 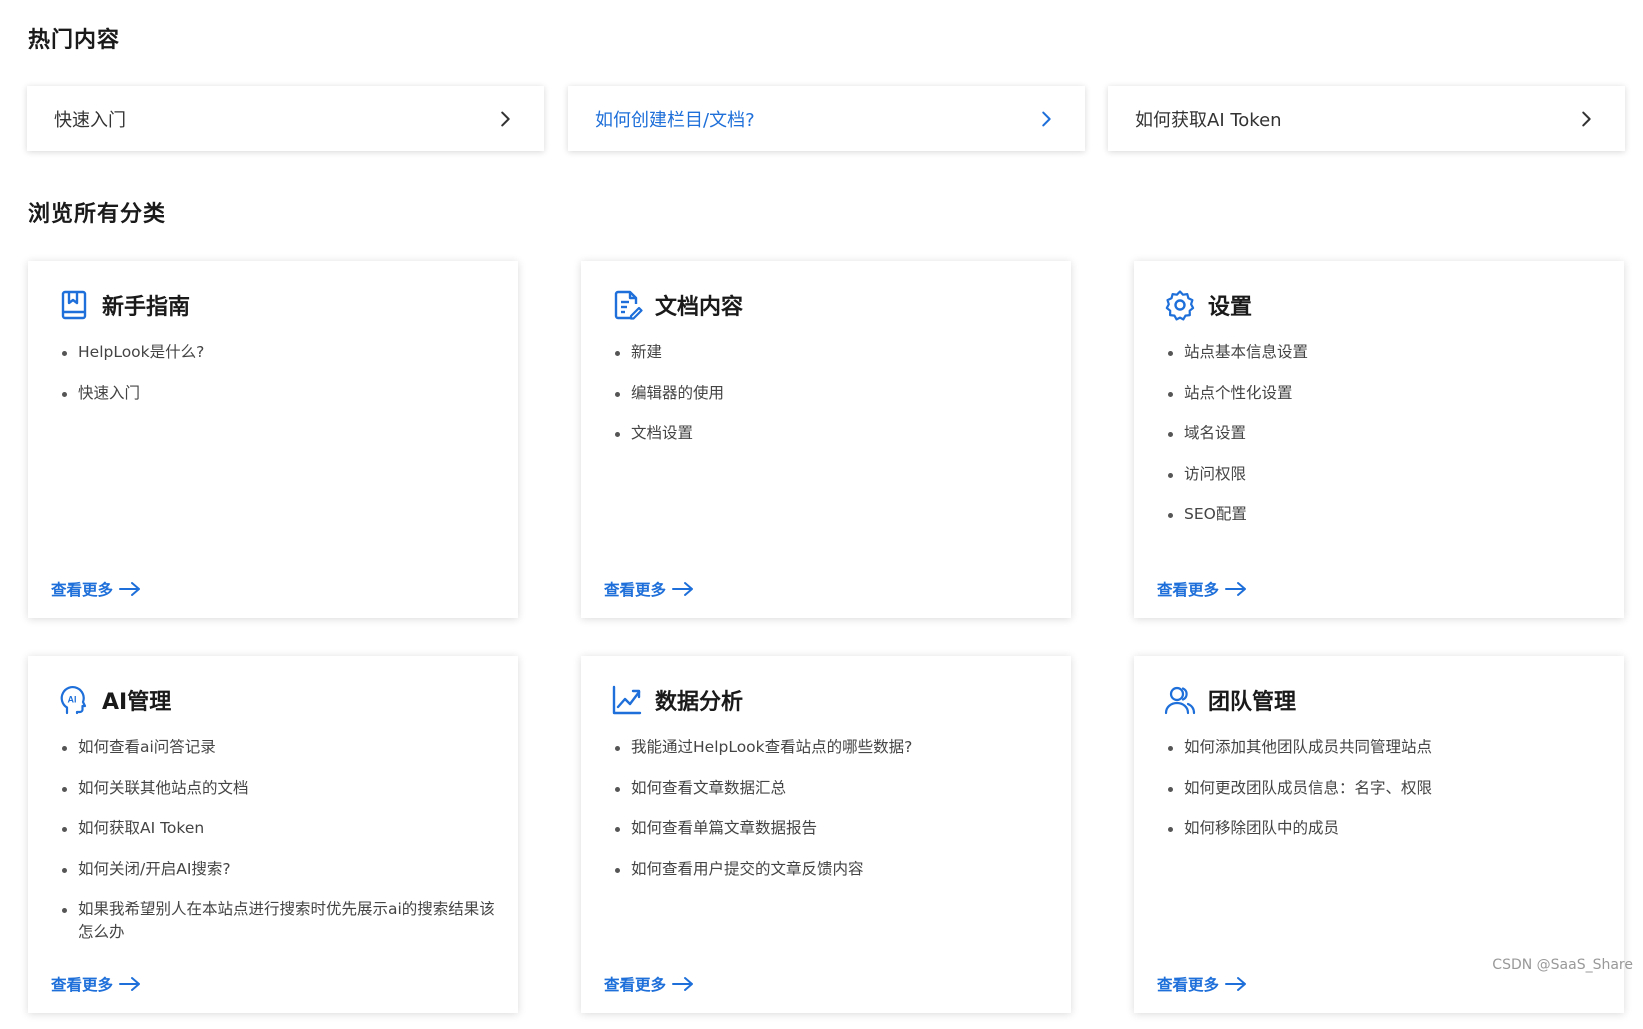 I want to click on article-link: 如何关闭/开启AI搜索?, so click(x=279, y=869).